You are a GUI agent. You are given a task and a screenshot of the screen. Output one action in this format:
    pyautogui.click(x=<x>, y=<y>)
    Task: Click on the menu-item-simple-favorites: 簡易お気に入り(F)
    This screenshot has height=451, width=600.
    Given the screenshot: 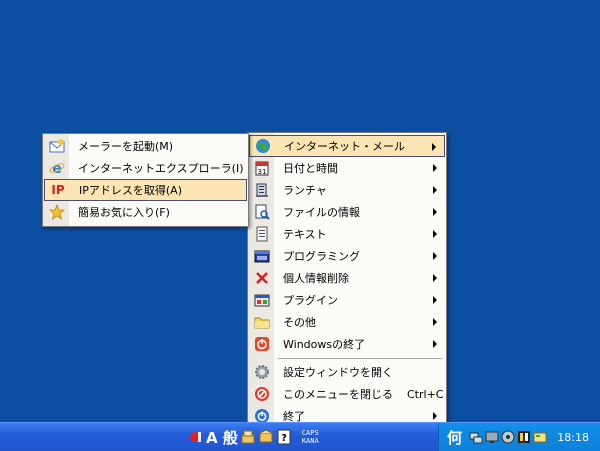 What is the action you would take?
    pyautogui.click(x=145, y=212)
    